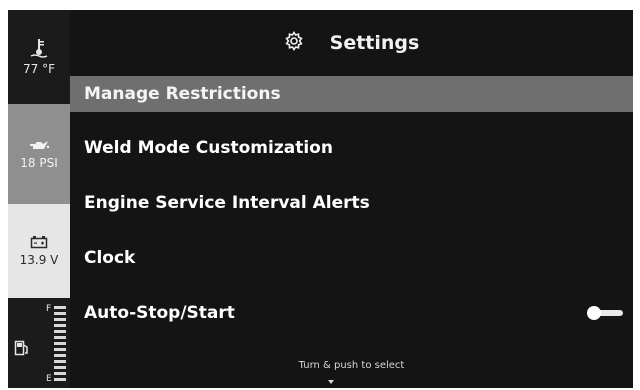  I want to click on menu-item-engine-service-interval-alerts: Engine Service Interval Alerts, so click(351, 203).